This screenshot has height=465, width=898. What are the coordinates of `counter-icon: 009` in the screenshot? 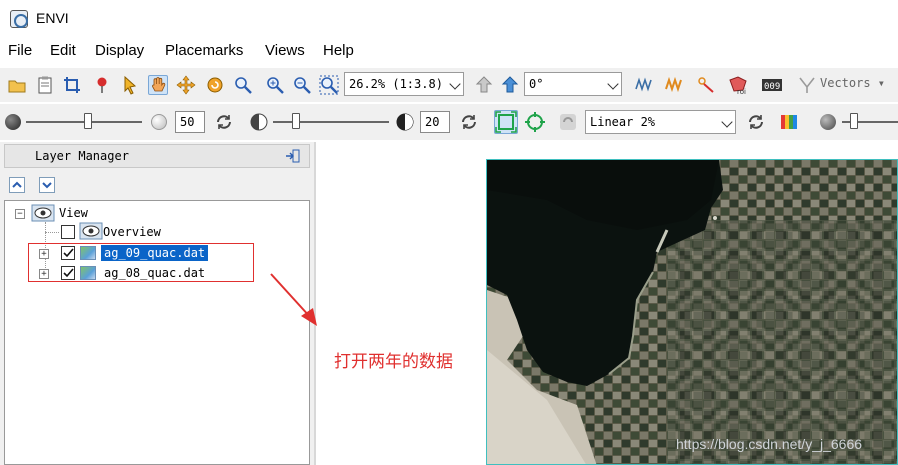 It's located at (772, 85).